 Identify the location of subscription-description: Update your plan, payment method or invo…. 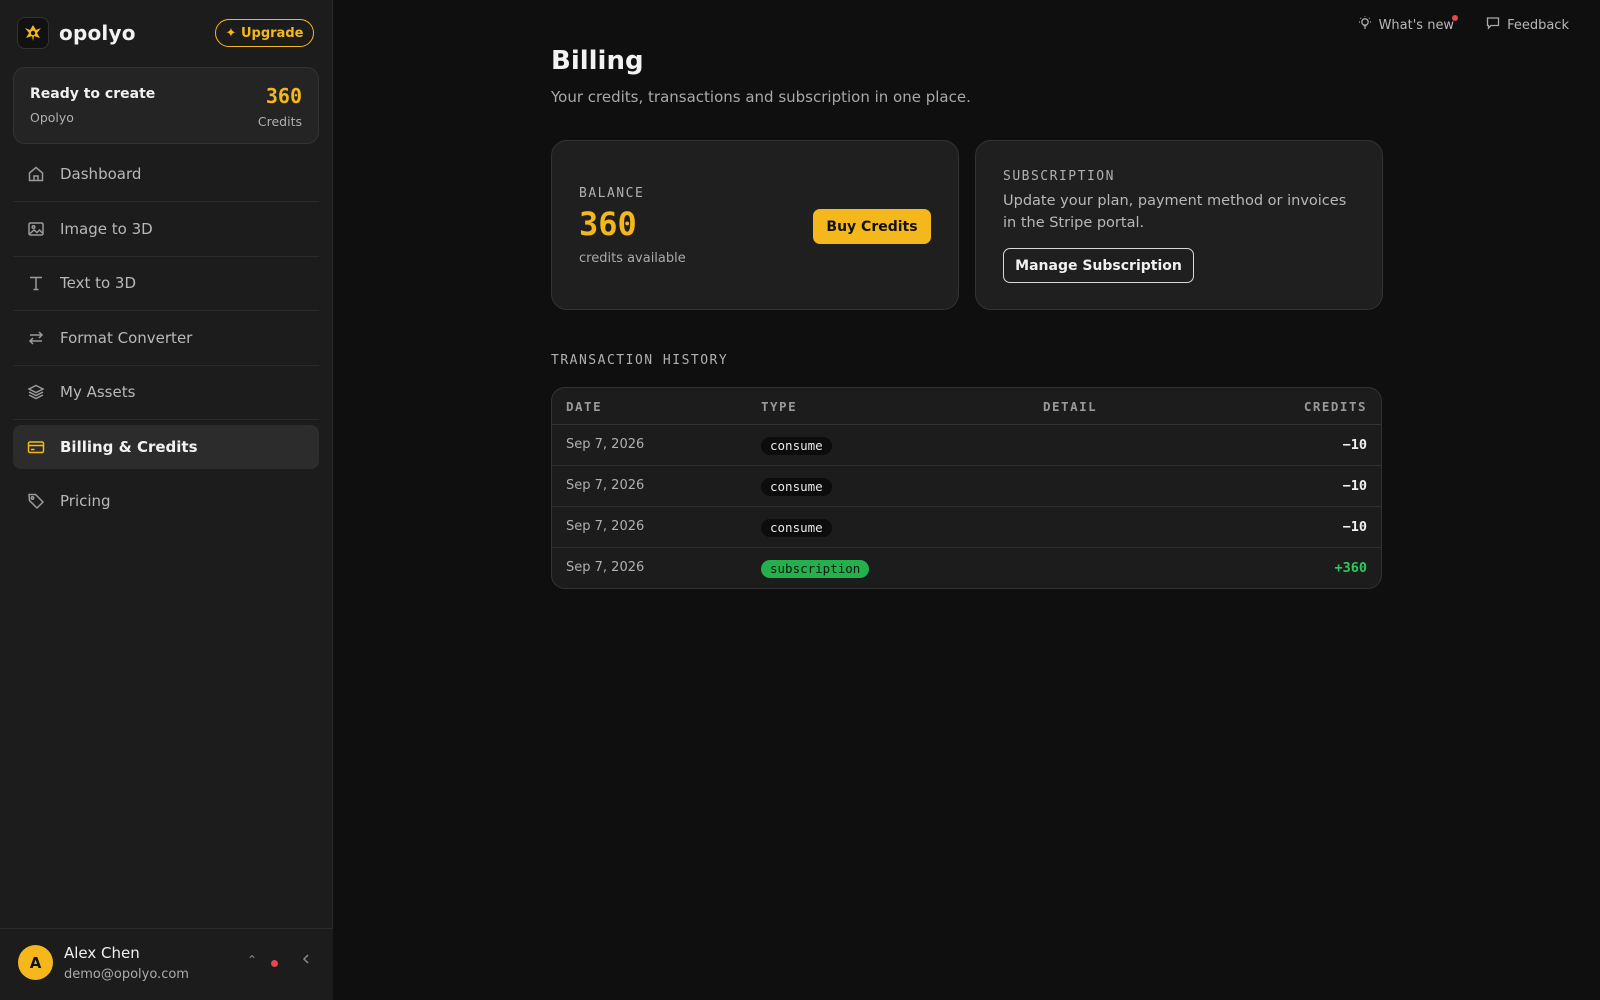
(1175, 212).